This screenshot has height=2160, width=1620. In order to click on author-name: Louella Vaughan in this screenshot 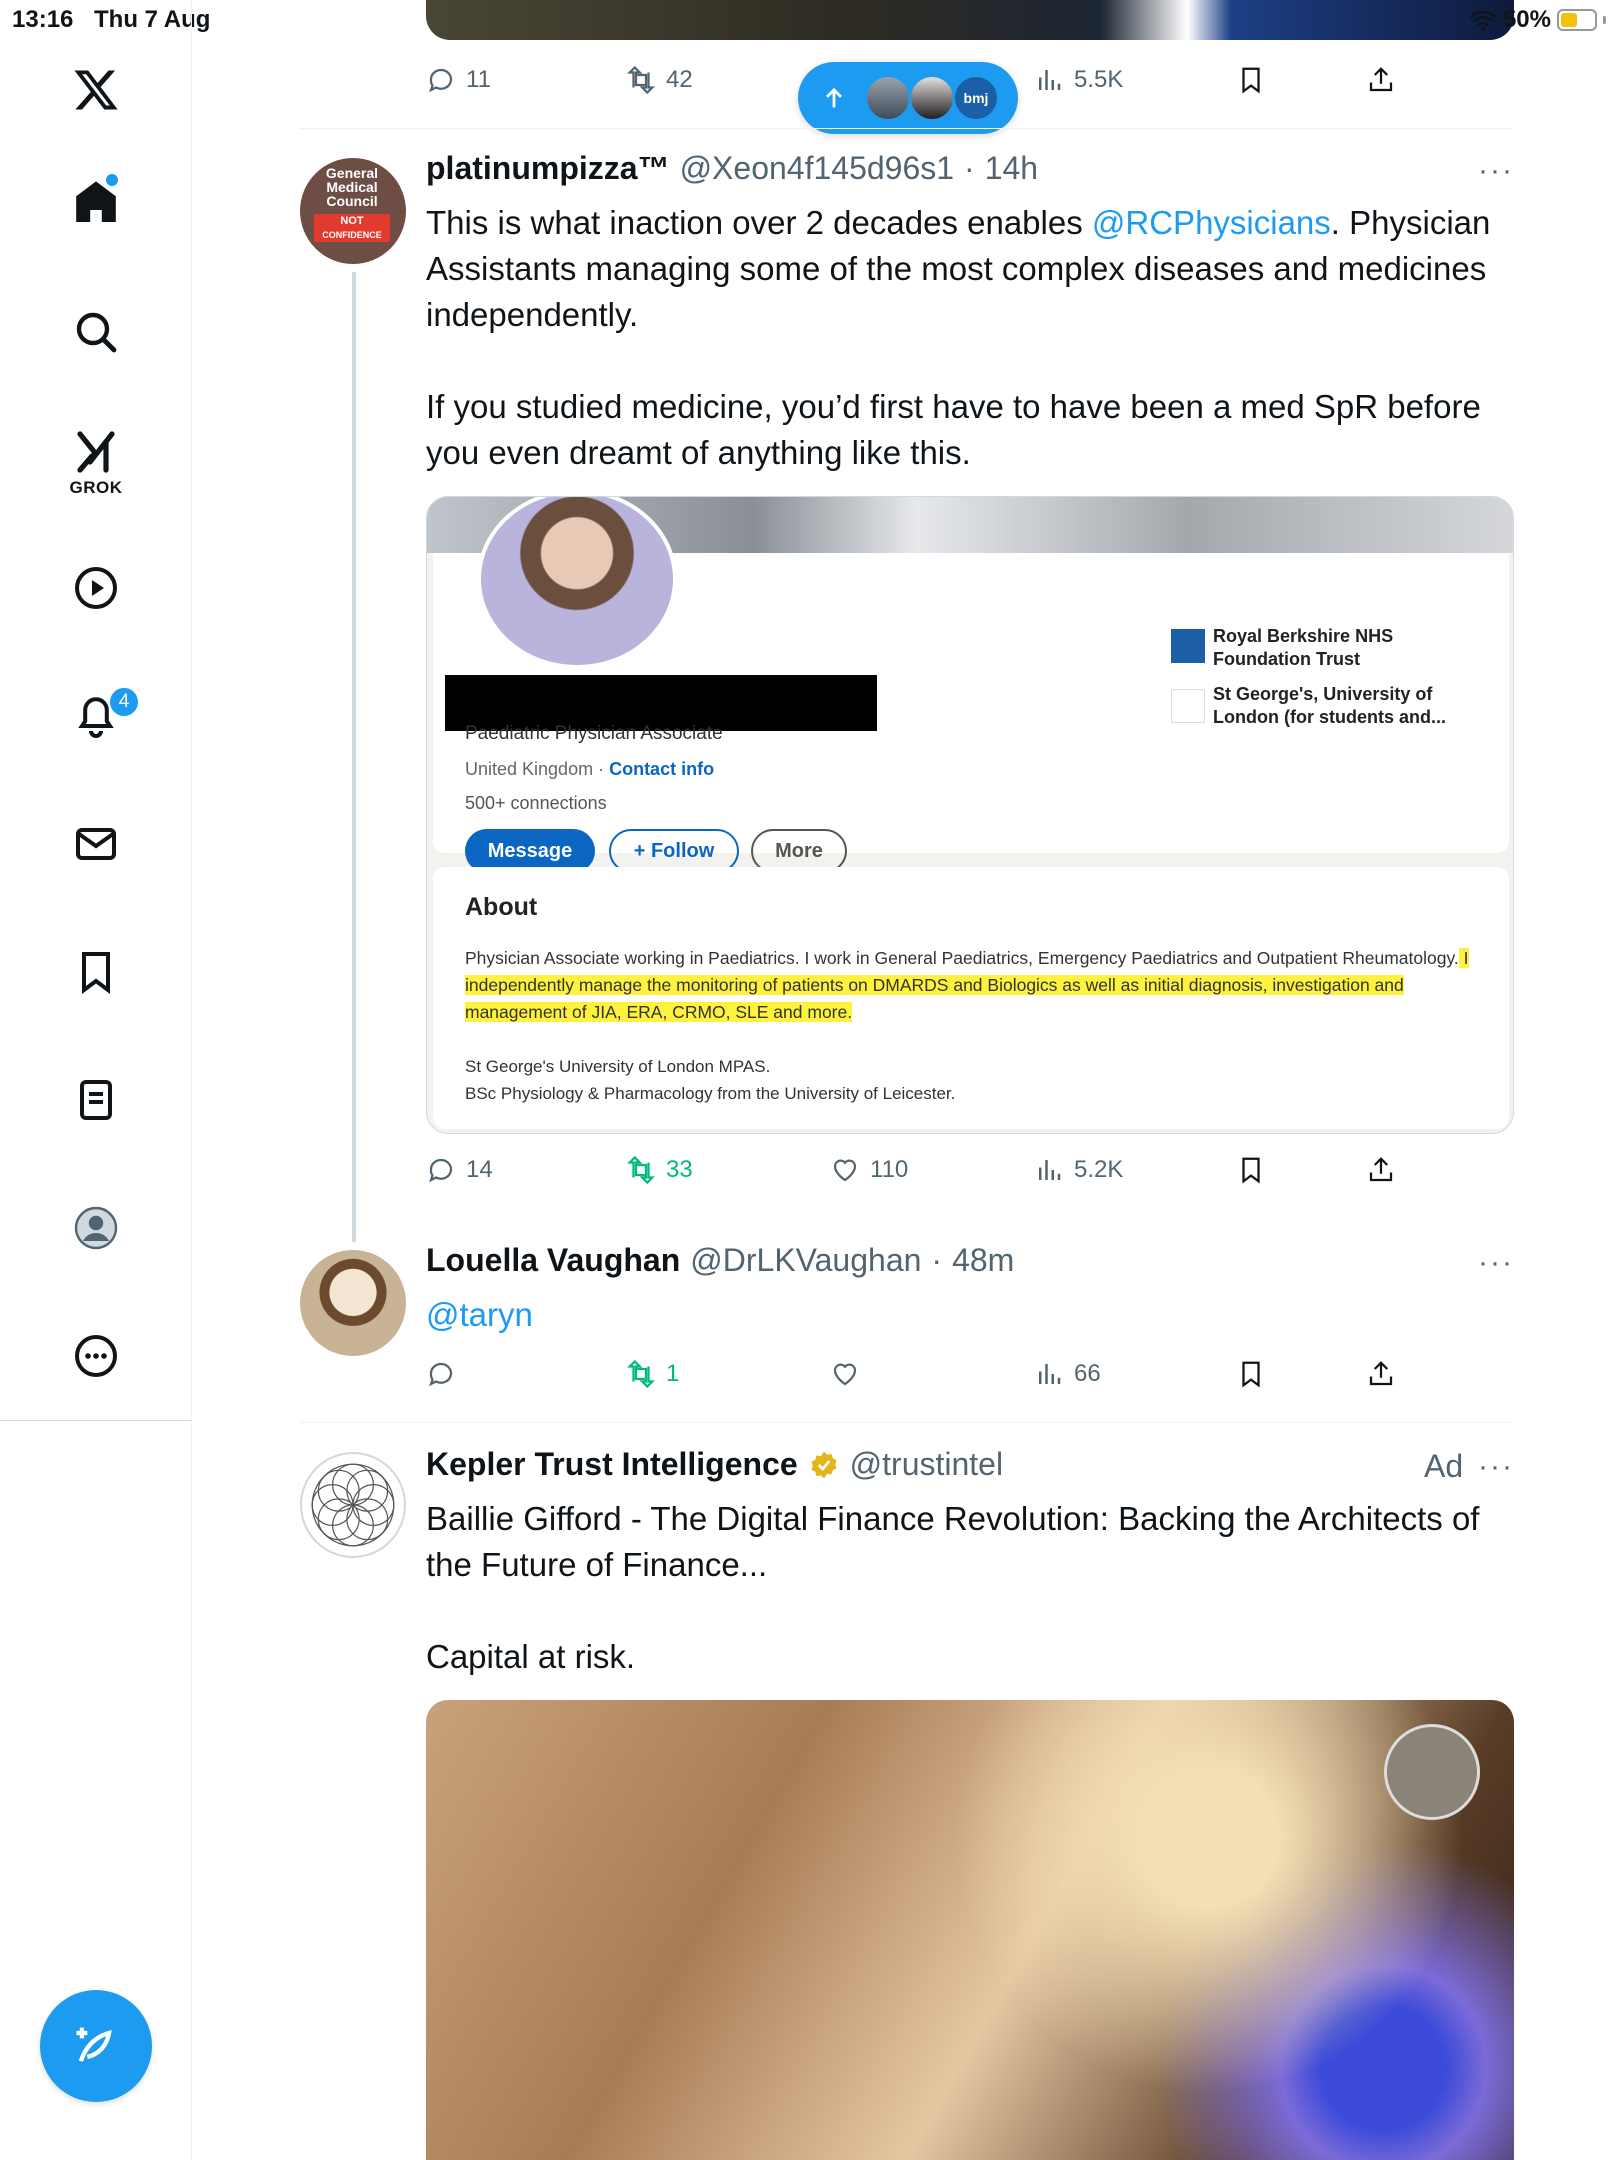, I will do `click(553, 1260)`.